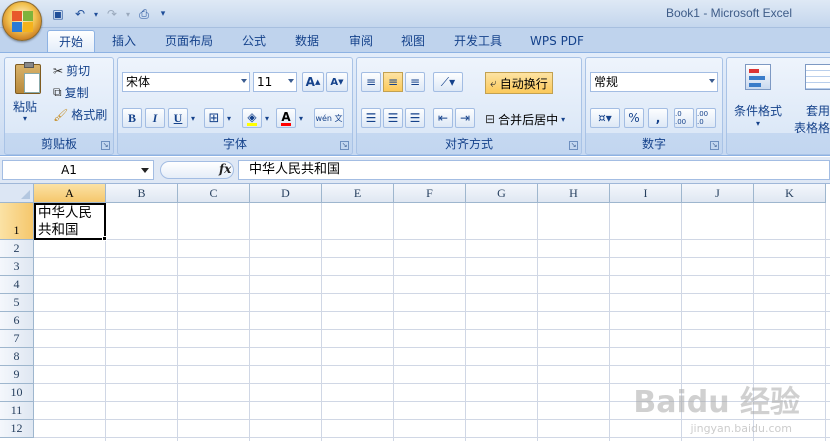 The width and height of the screenshot is (830, 441). I want to click on cut-button: ✂ 剪切, so click(71, 70).